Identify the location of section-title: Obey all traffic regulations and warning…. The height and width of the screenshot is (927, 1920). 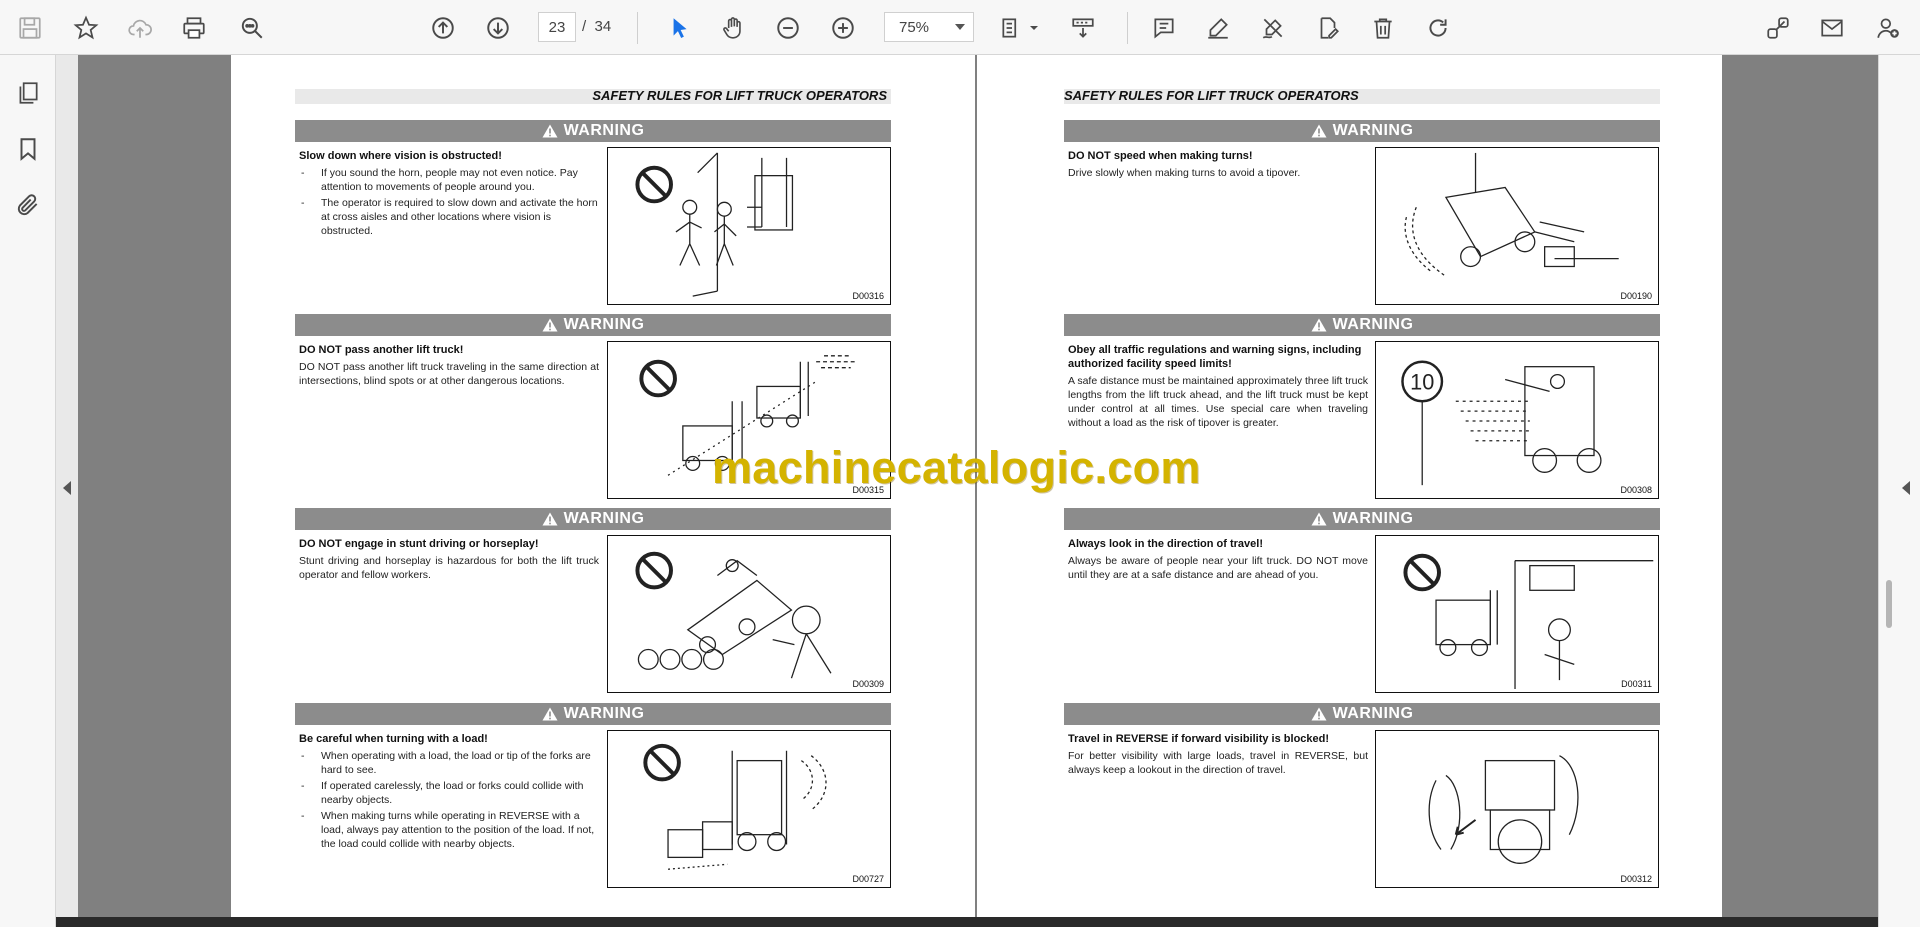
(1215, 357).